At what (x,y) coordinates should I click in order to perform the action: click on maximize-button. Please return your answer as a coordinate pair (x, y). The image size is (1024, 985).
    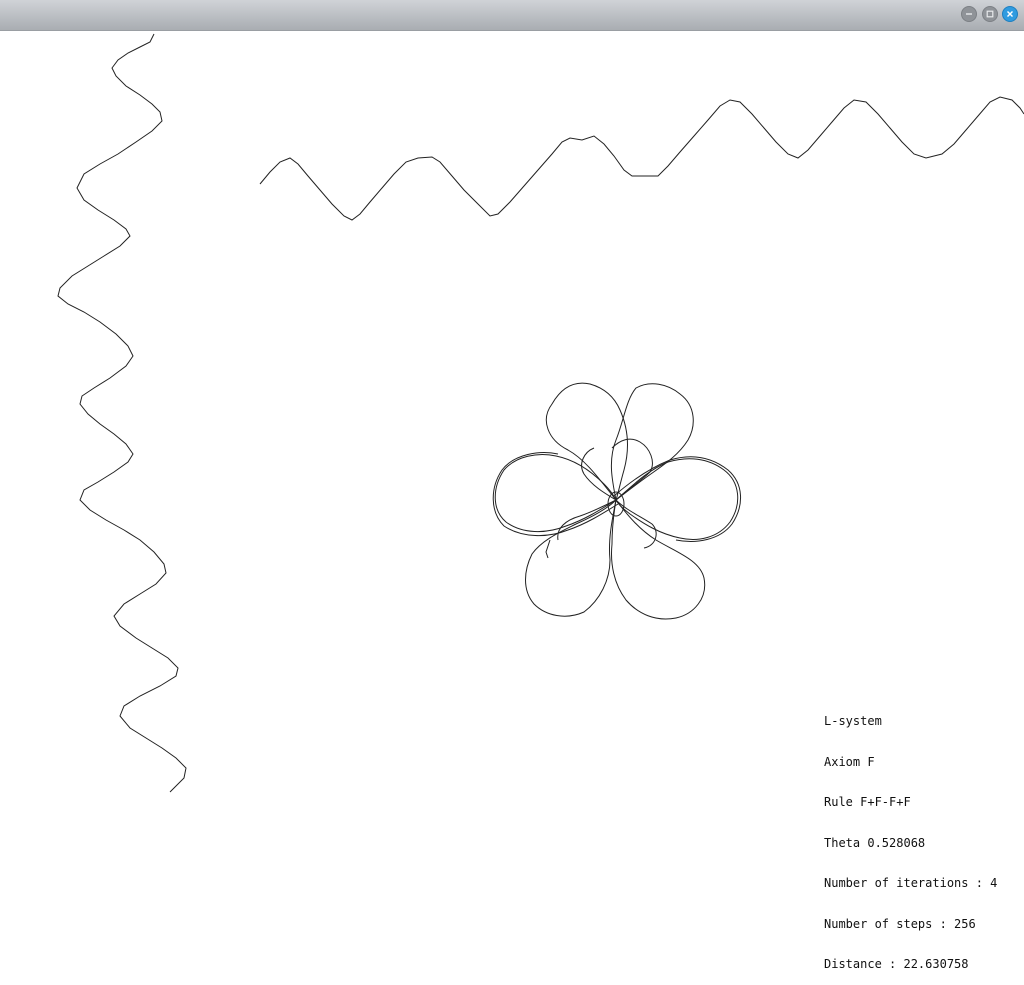
    Looking at the image, I should click on (990, 14).